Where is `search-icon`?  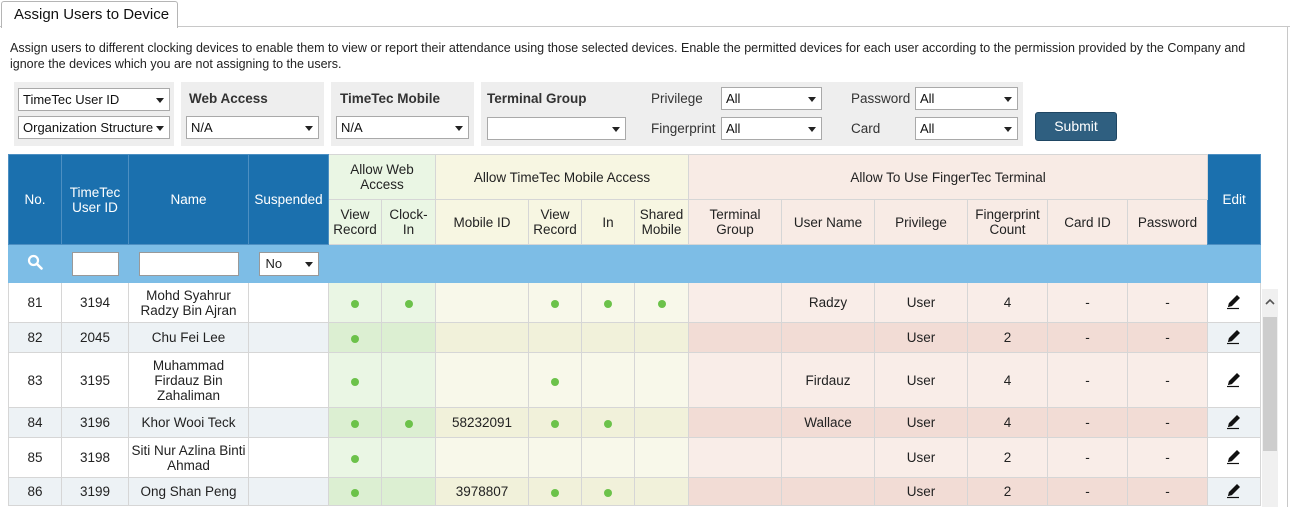
search-icon is located at coordinates (35, 262).